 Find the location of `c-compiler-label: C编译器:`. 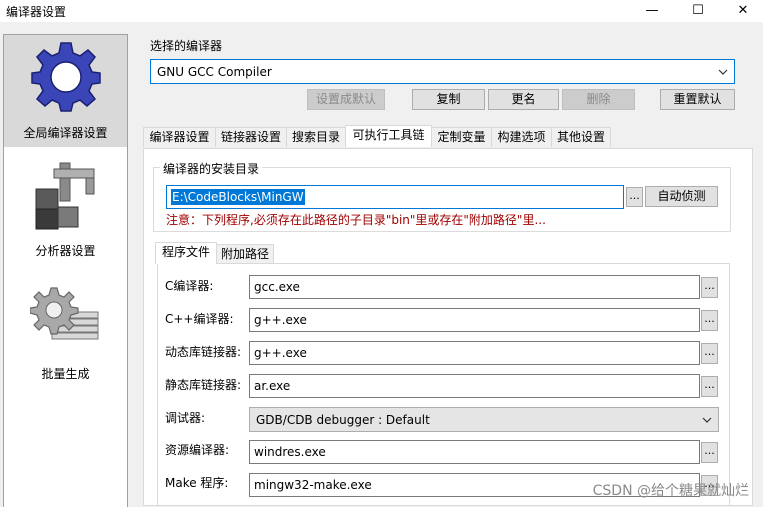

c-compiler-label: C编译器: is located at coordinates (189, 286).